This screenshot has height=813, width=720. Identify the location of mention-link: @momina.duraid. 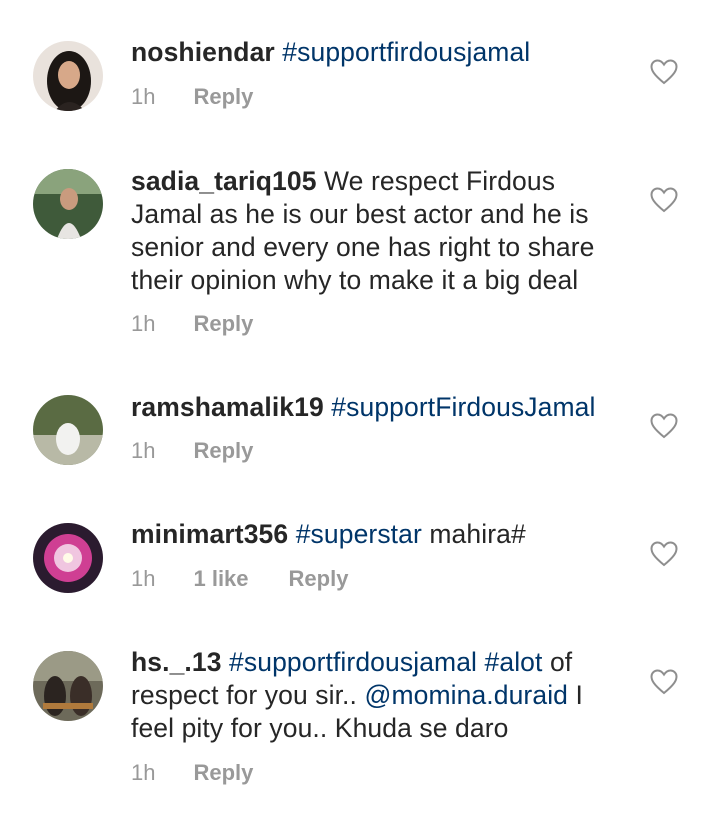
(466, 695).